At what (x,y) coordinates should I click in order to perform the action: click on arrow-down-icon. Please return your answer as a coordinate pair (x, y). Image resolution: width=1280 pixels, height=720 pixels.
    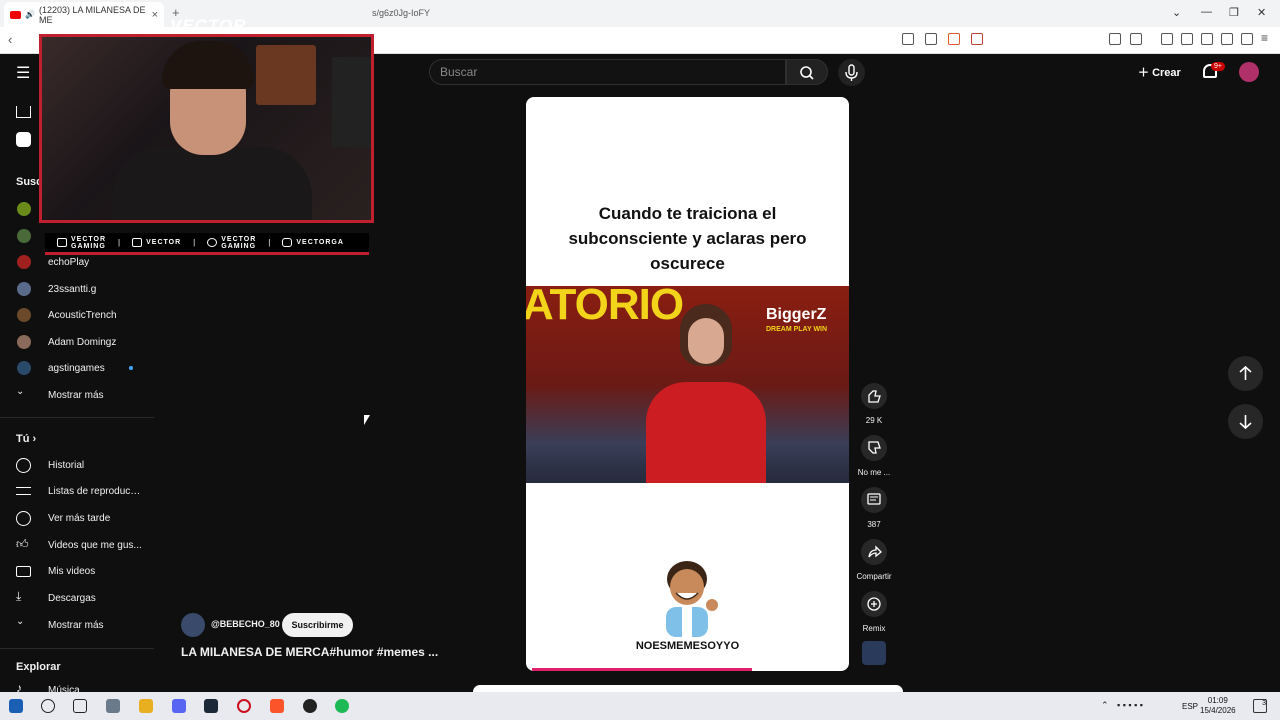
    Looking at the image, I should click on (1245, 422).